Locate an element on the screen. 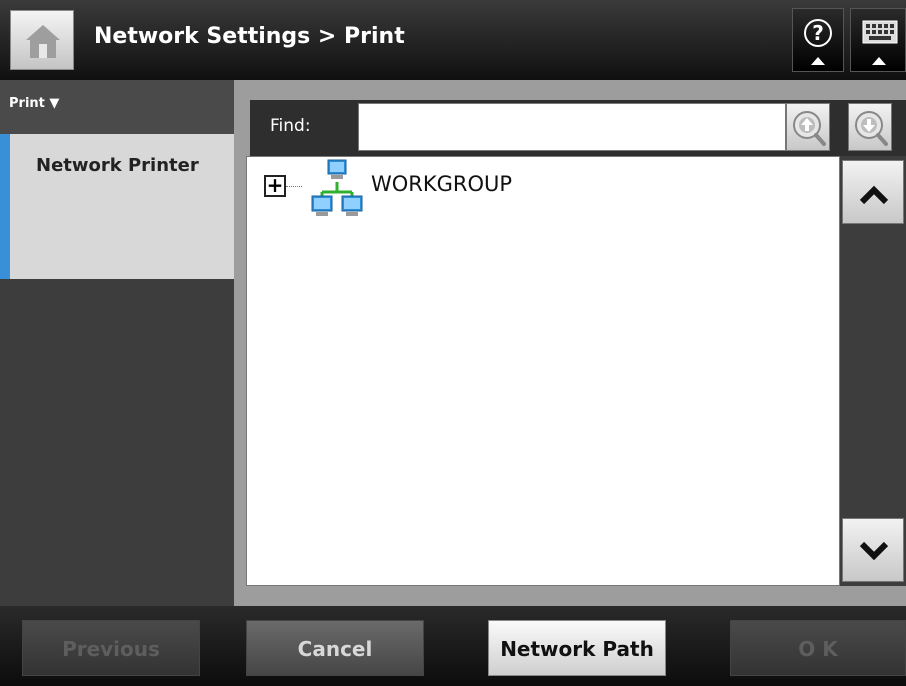 The width and height of the screenshot is (906, 686). search-down-icon is located at coordinates (871, 128).